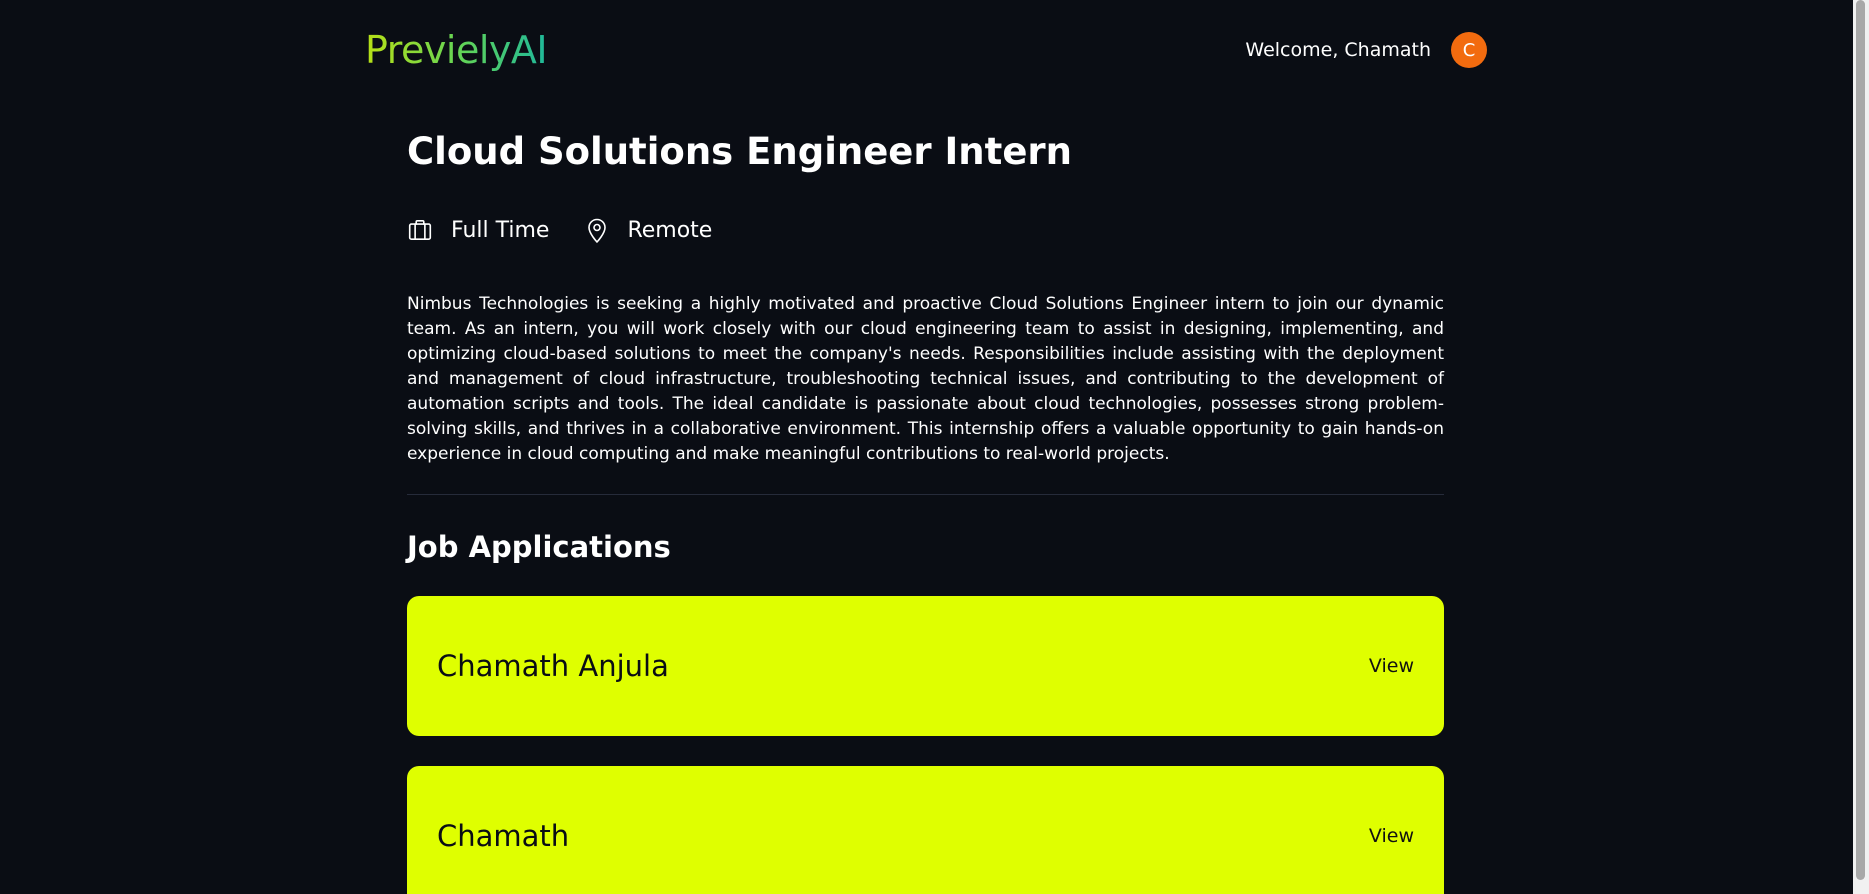 The image size is (1869, 894). What do you see at coordinates (1860, 440) in the screenshot?
I see `scrollbar-thumb` at bounding box center [1860, 440].